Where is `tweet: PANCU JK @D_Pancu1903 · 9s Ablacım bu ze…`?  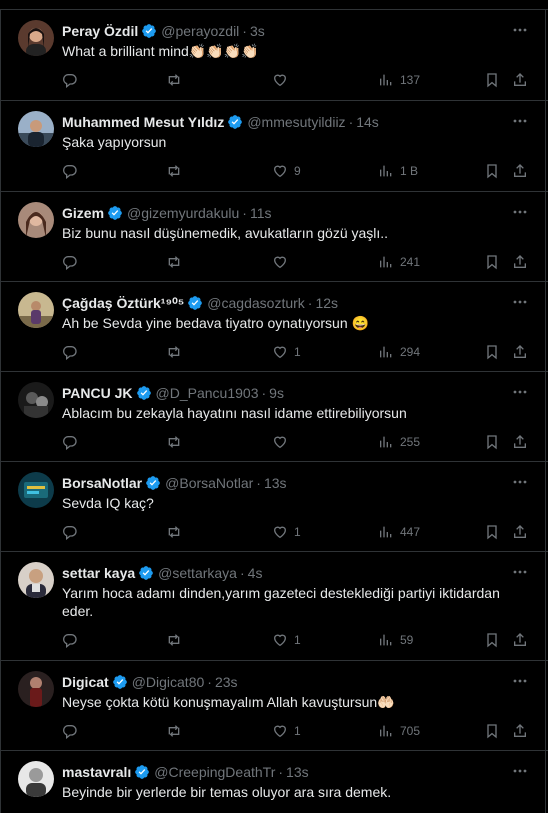
tweet: PANCU JK @D_Pancu1903 · 9s Ablacım bu ze… is located at coordinates (274, 416).